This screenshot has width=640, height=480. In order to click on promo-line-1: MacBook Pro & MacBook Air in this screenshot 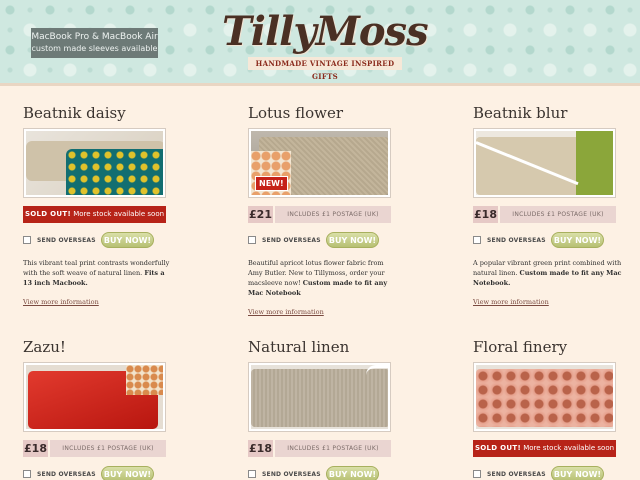, I will do `click(94, 37)`.